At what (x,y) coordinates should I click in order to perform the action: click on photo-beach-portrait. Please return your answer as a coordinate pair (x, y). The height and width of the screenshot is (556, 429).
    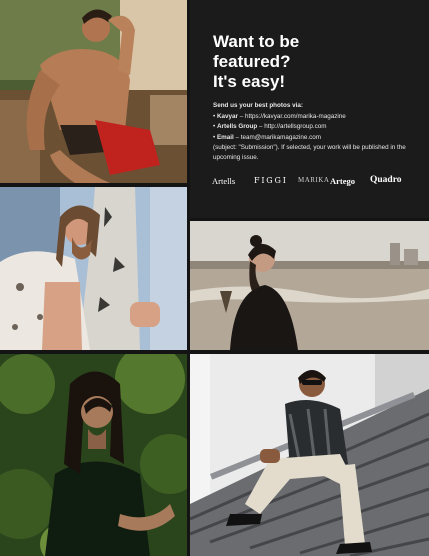
    Looking at the image, I should click on (309, 285).